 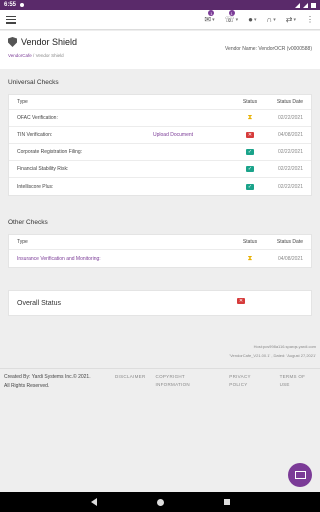 I want to click on android-status-bar: 6:55, so click(x=160, y=5).